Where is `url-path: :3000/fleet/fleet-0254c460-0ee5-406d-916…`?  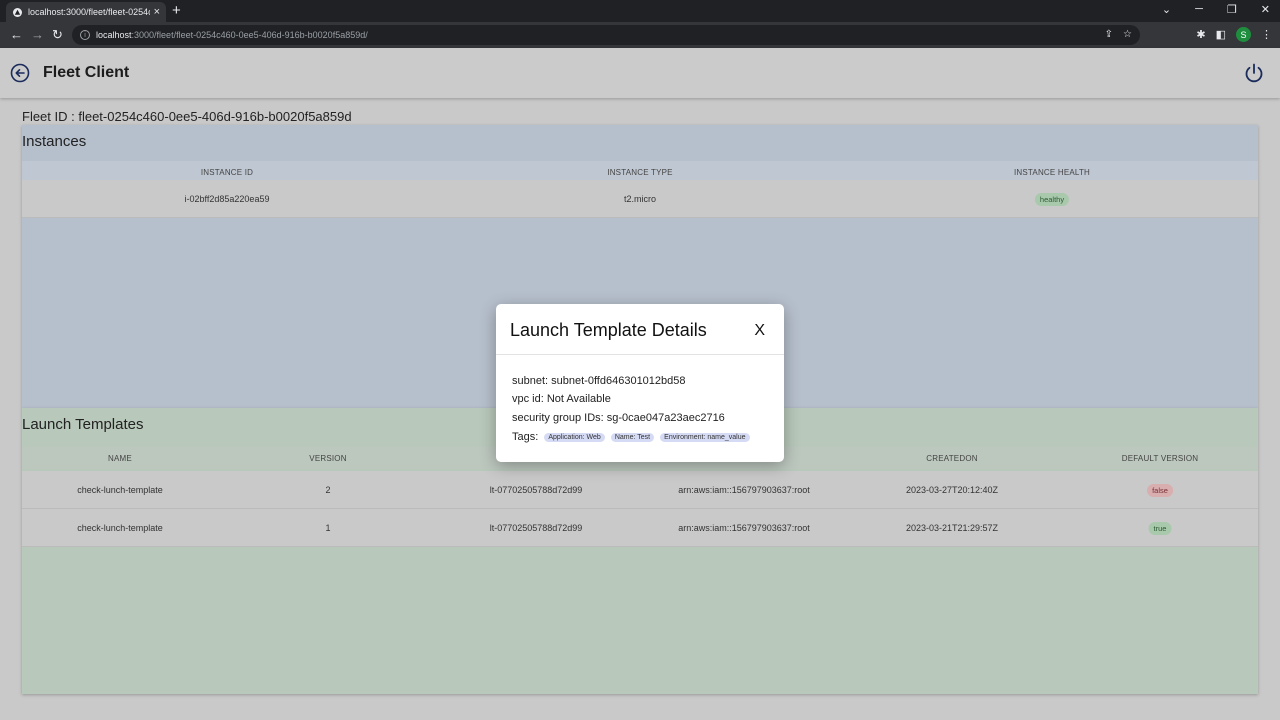 url-path: :3000/fleet/fleet-0254c460-0ee5-406d-916… is located at coordinates (249, 35).